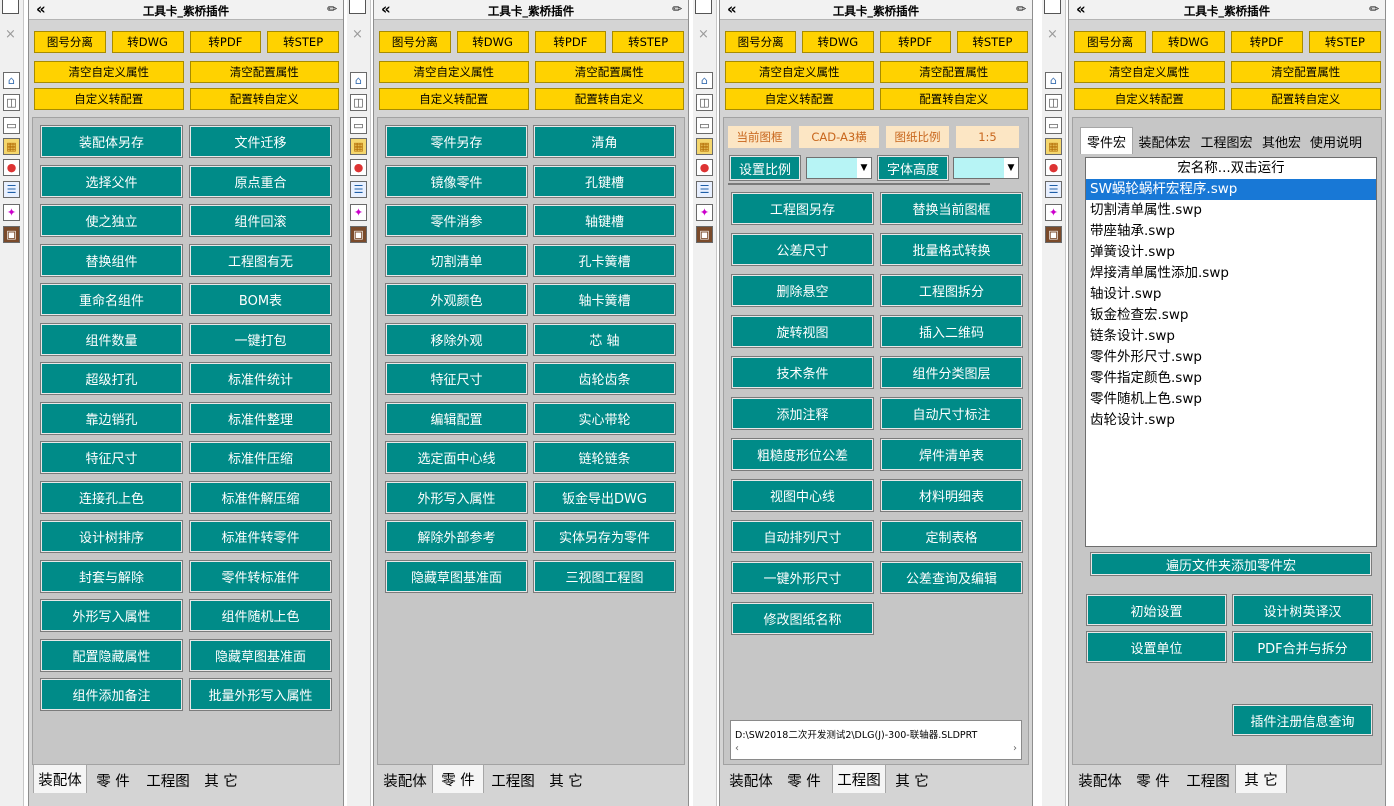 The image size is (1394, 806). I want to click on tool-button: 自动尺寸标注, so click(951, 413).